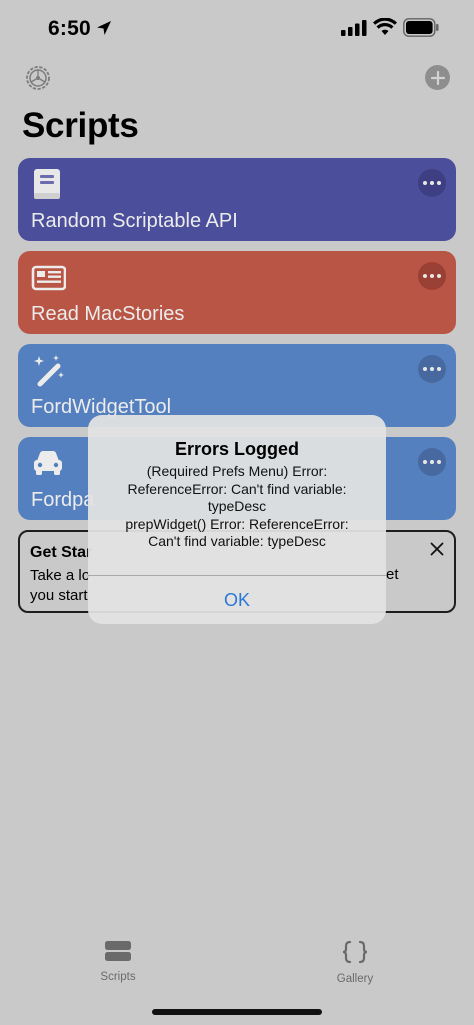  Describe the element at coordinates (355, 952) in the screenshot. I see `curly-braces-icon` at that location.